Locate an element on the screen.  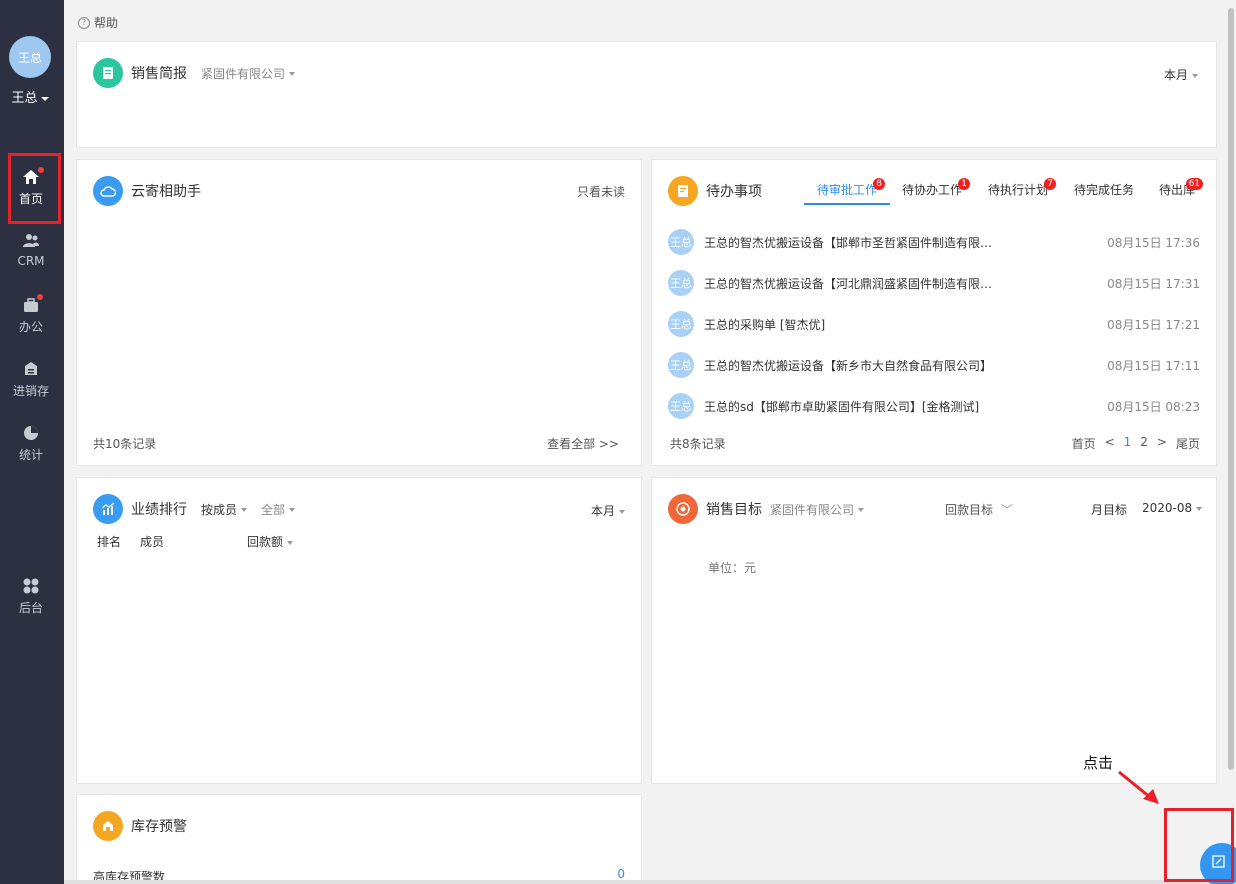
card-title: 销售目标 is located at coordinates (734, 510).